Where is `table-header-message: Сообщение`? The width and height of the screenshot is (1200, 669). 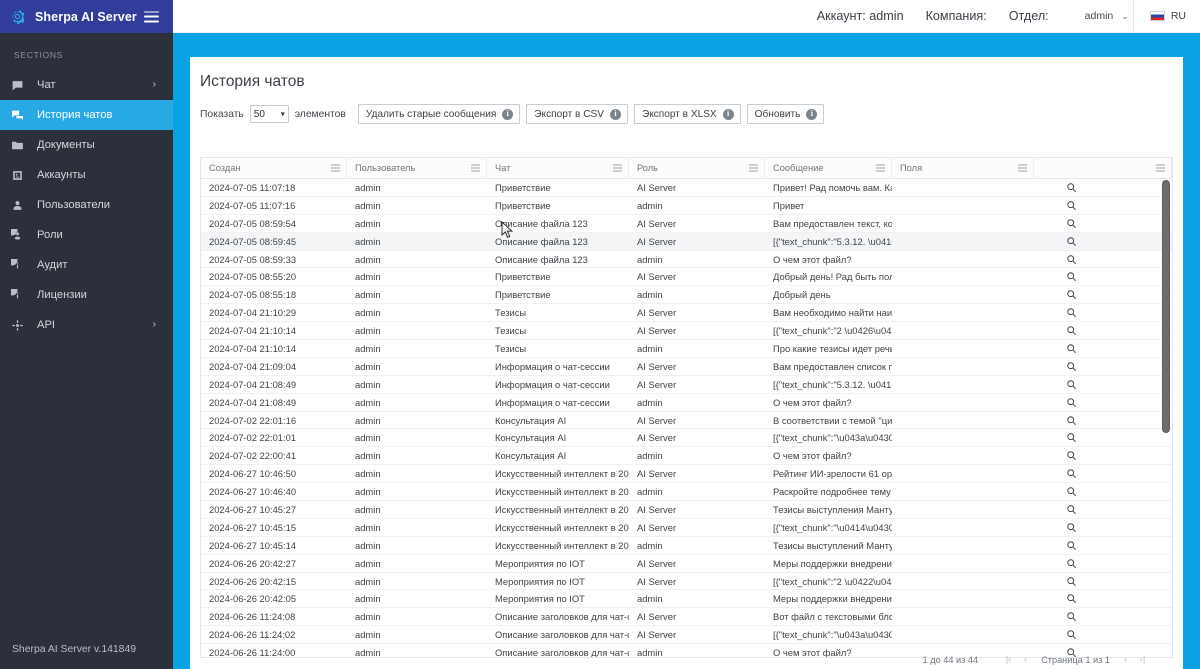 table-header-message: Сообщение is located at coordinates (828, 168).